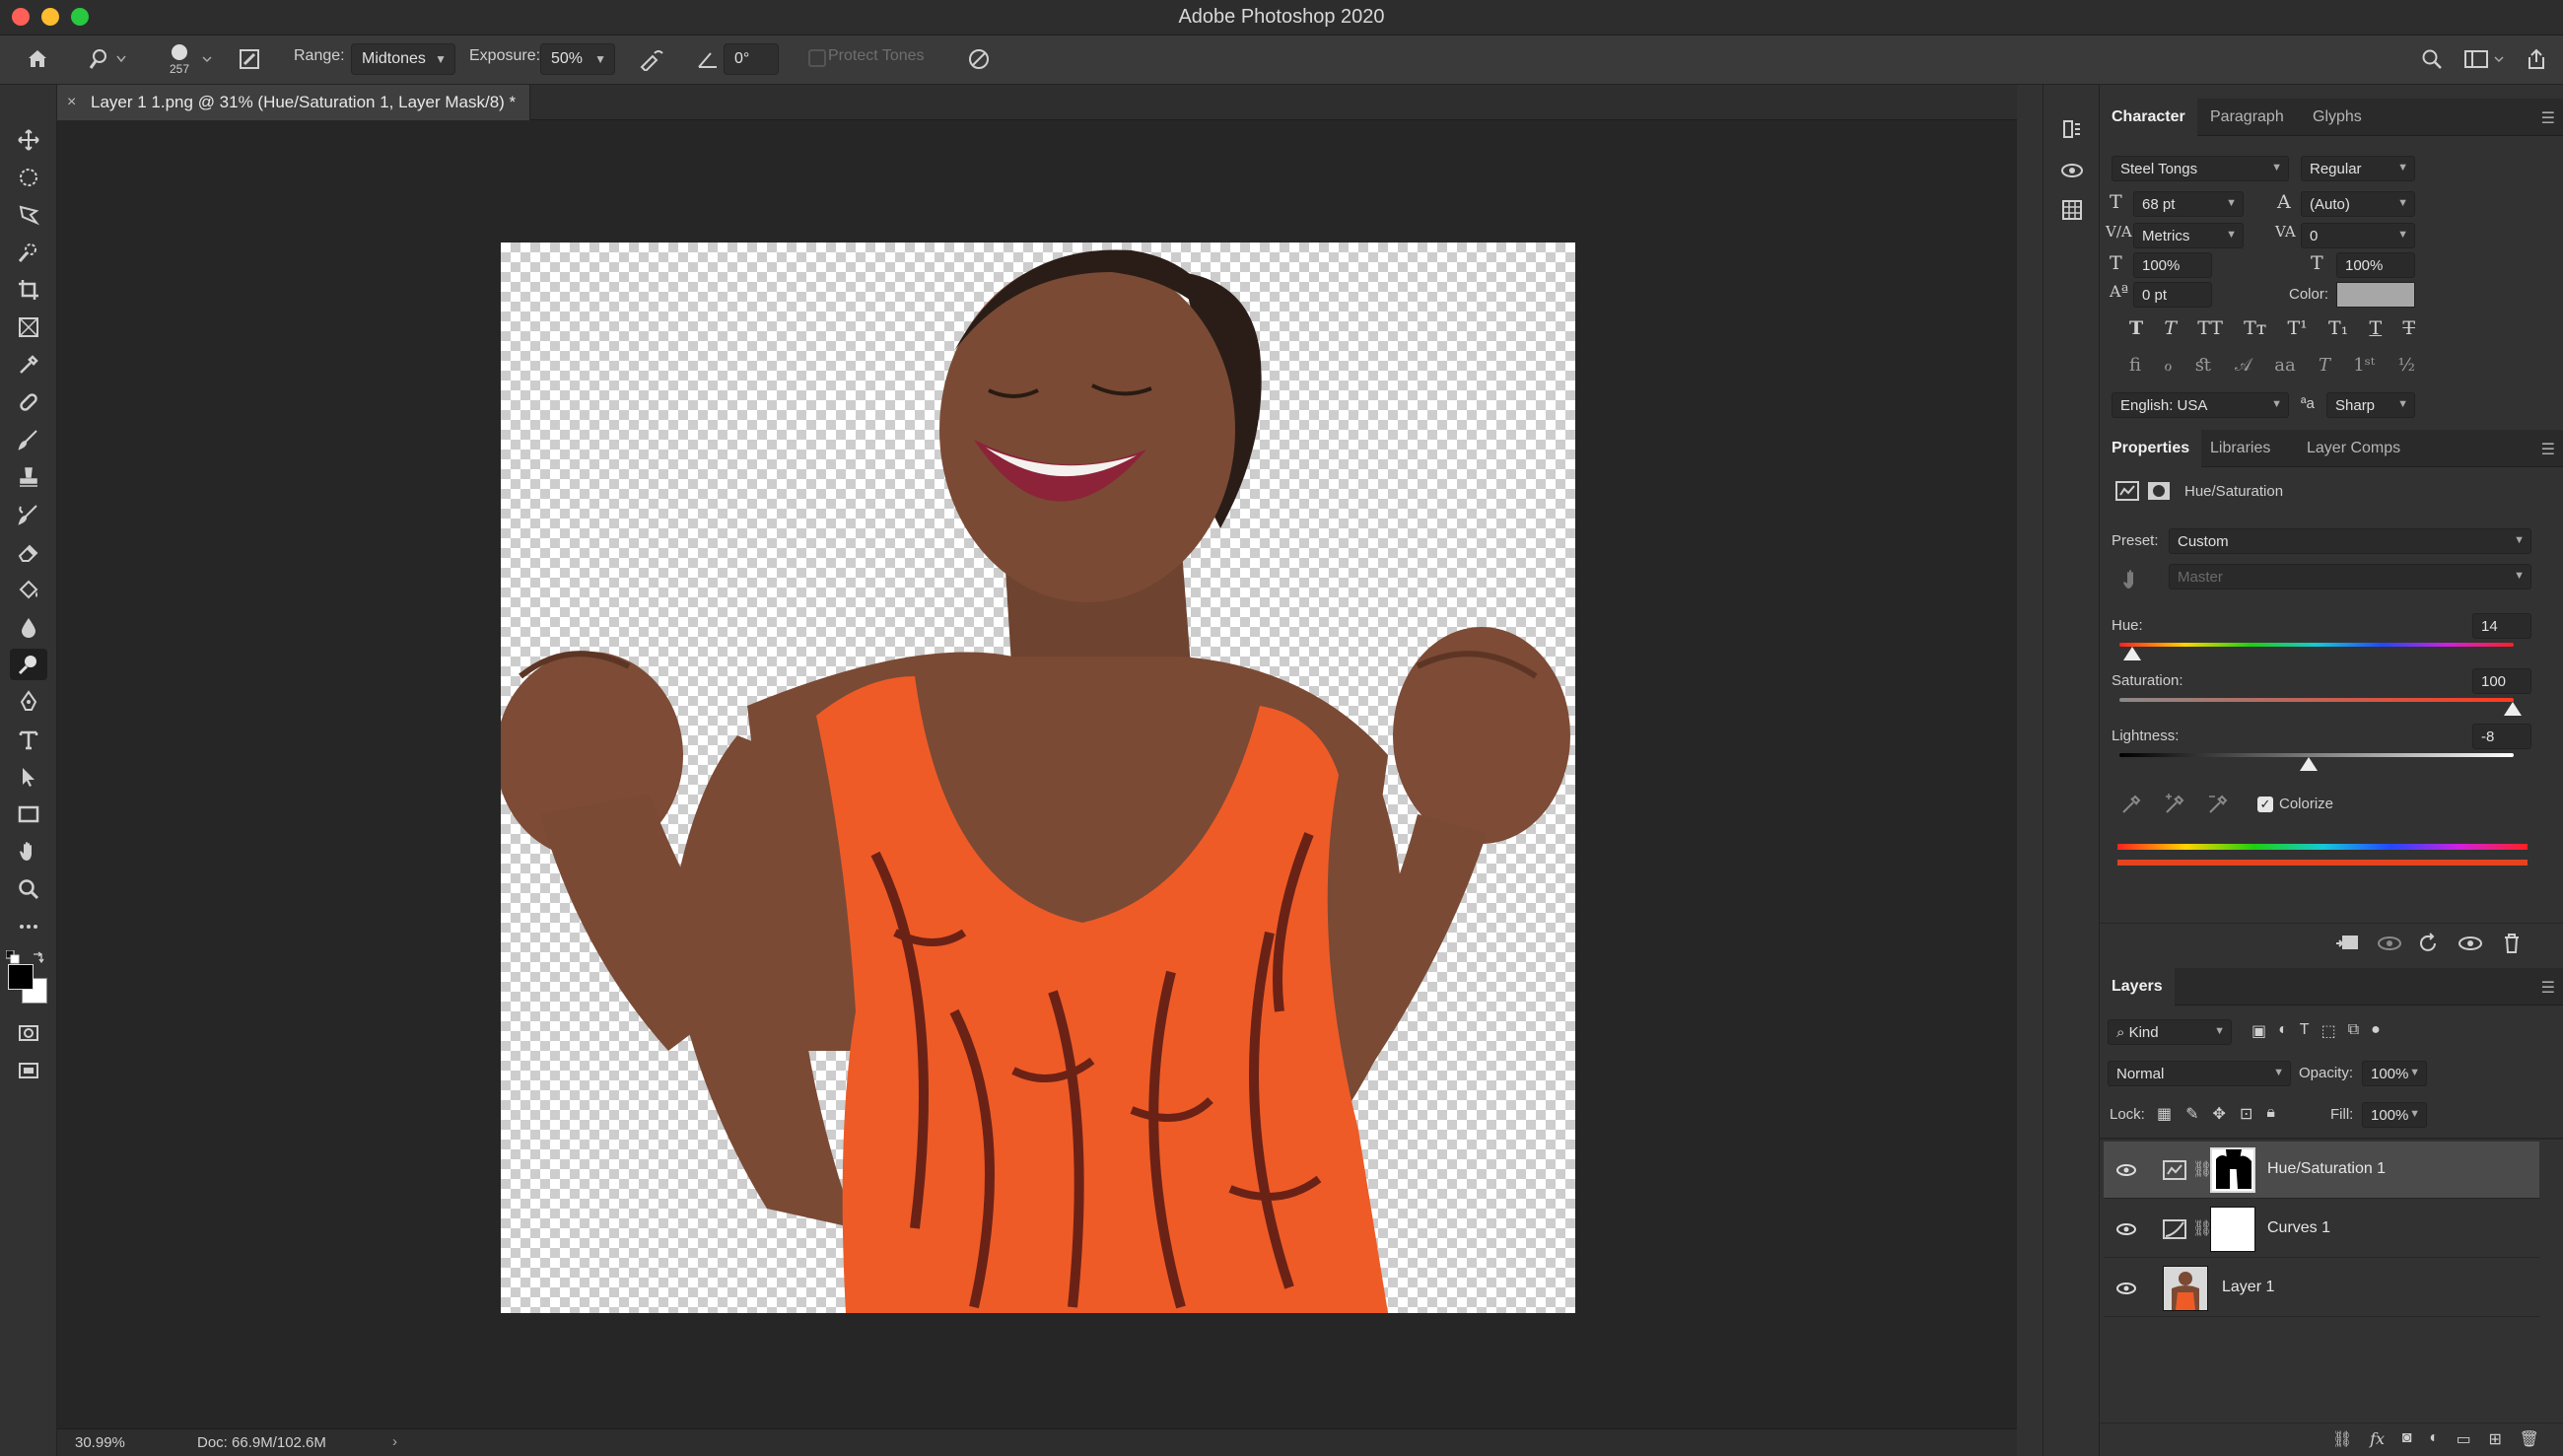  Describe the element at coordinates (2297, 331) in the screenshot. I see `superscript-icon: T¹` at that location.